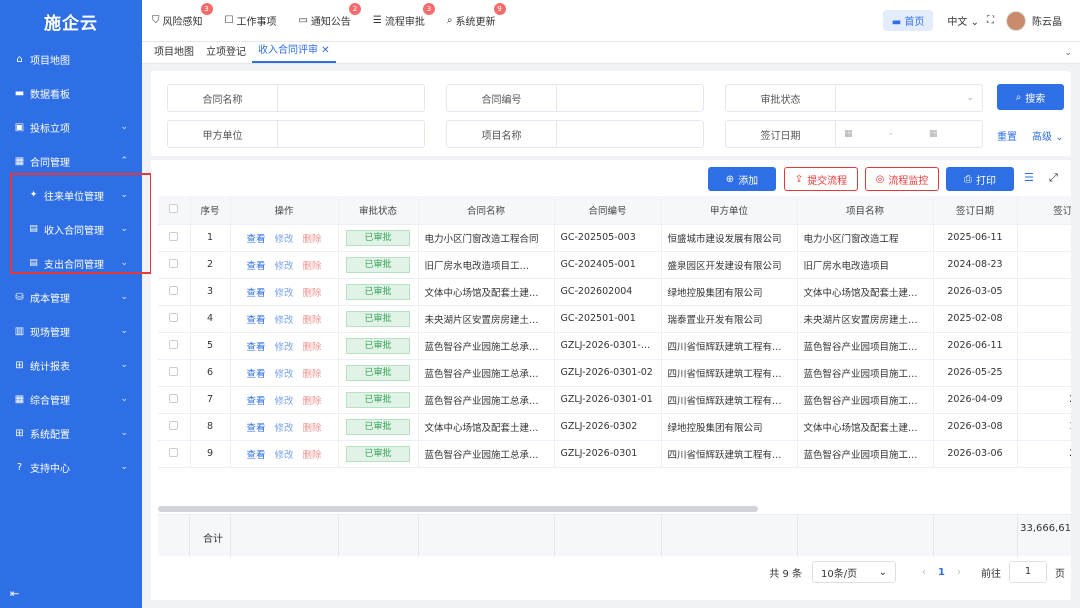 This screenshot has height=608, width=1080. Describe the element at coordinates (486, 210) in the screenshot. I see `col-header-contract-name: 合同名称` at that location.